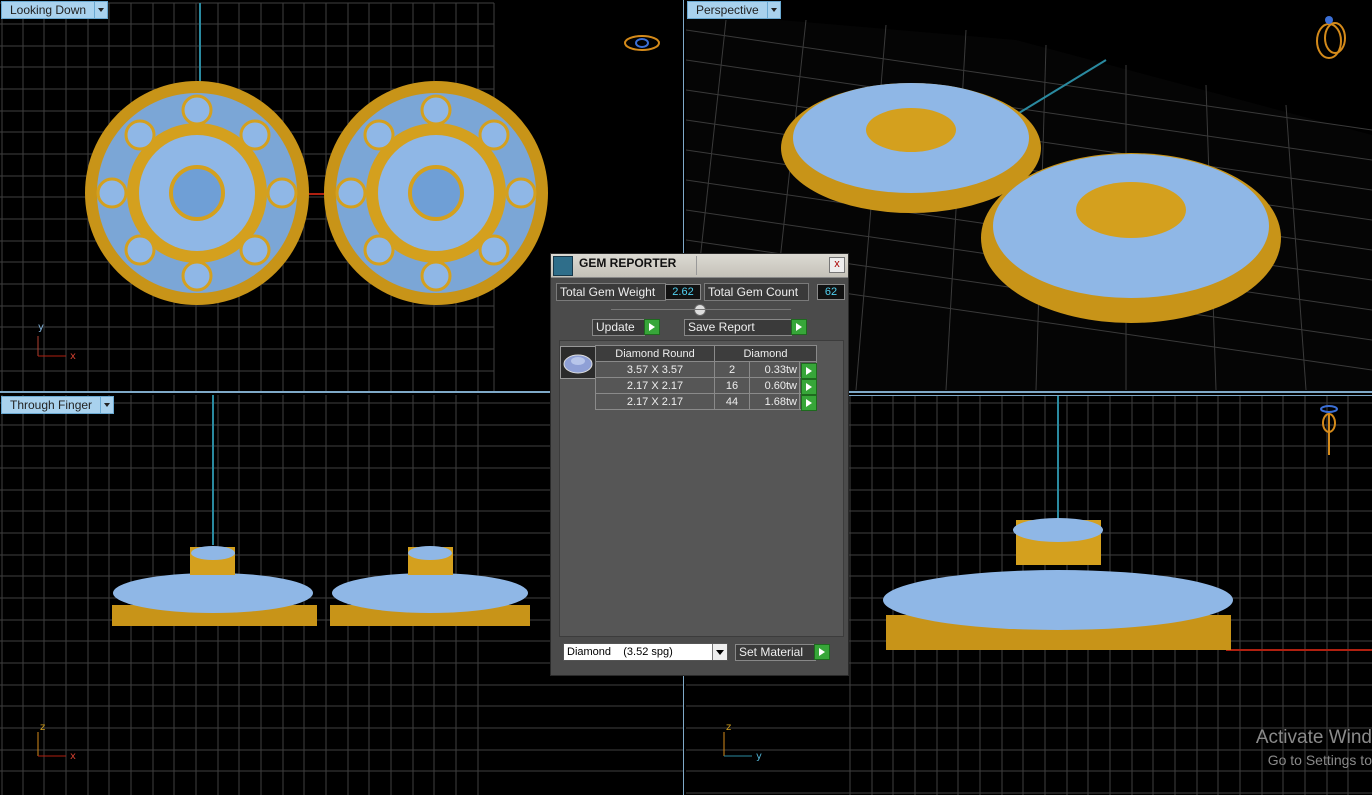 The width and height of the screenshot is (1372, 795). What do you see at coordinates (618, 327) in the screenshot?
I see `update-button: Update` at bounding box center [618, 327].